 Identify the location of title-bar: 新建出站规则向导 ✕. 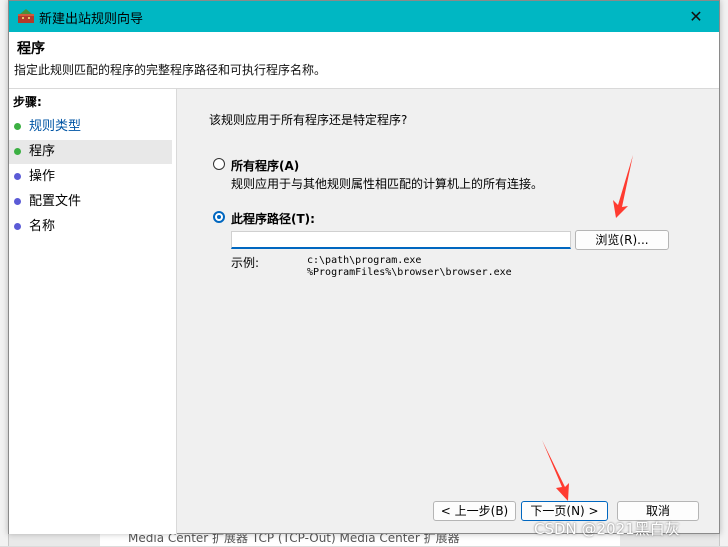
(364, 16).